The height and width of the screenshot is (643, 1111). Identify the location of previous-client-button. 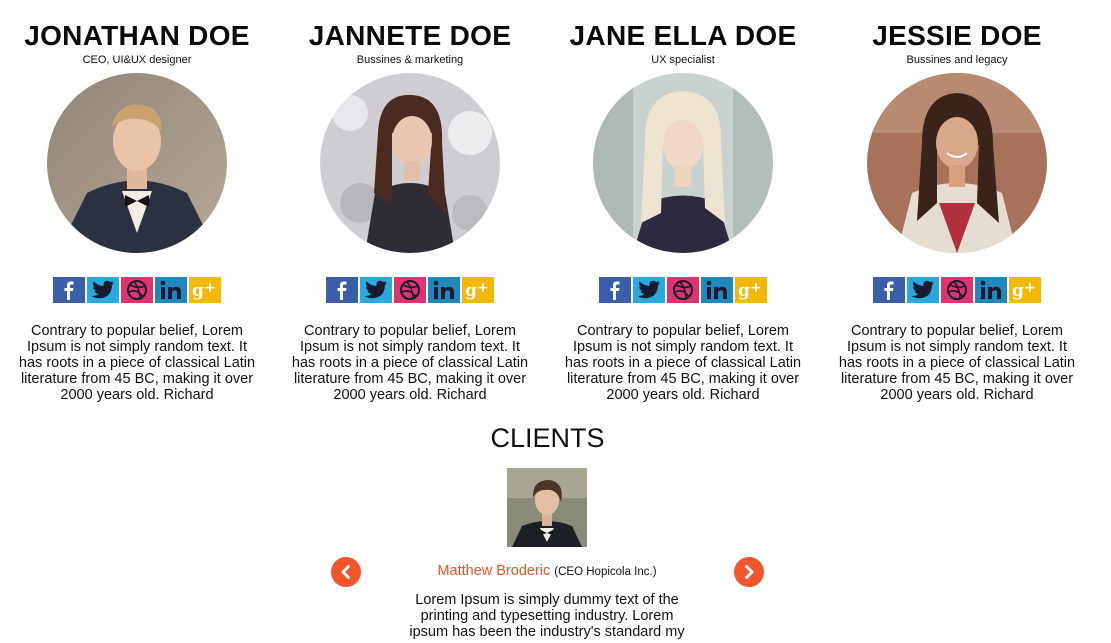
(346, 572).